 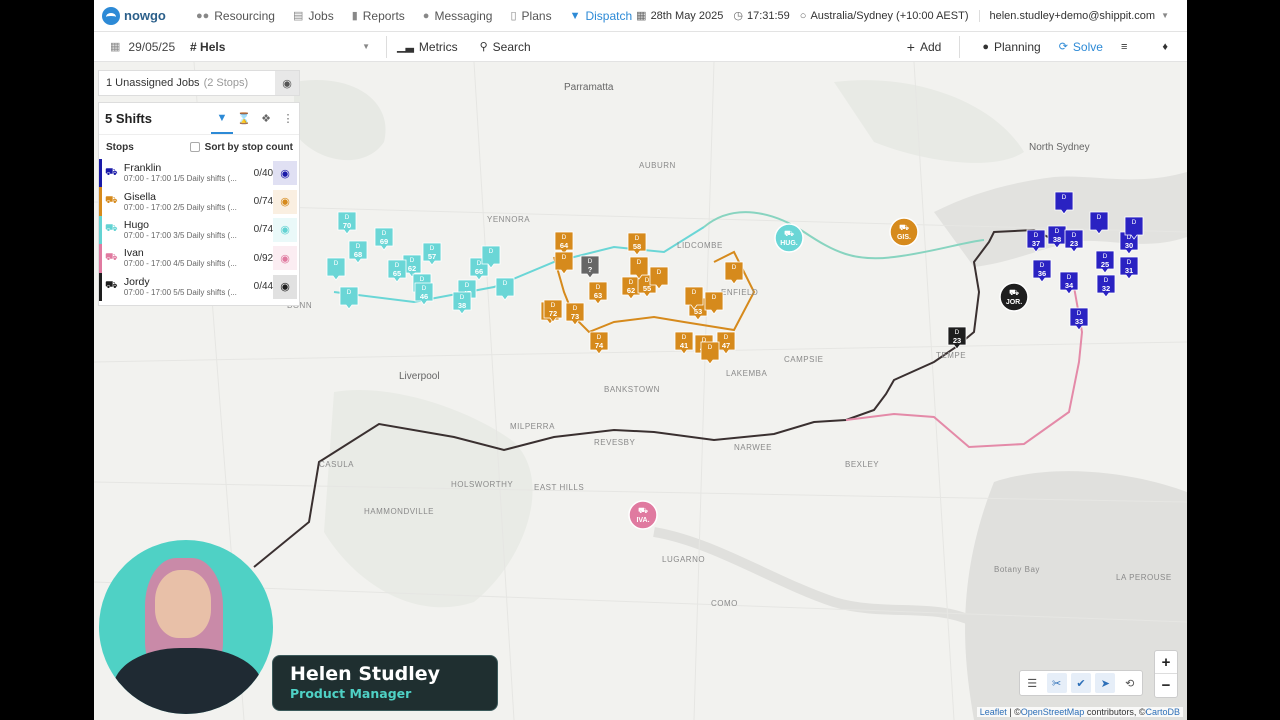 I want to click on shift-filter-select: # Hels ▼, so click(x=283, y=47).